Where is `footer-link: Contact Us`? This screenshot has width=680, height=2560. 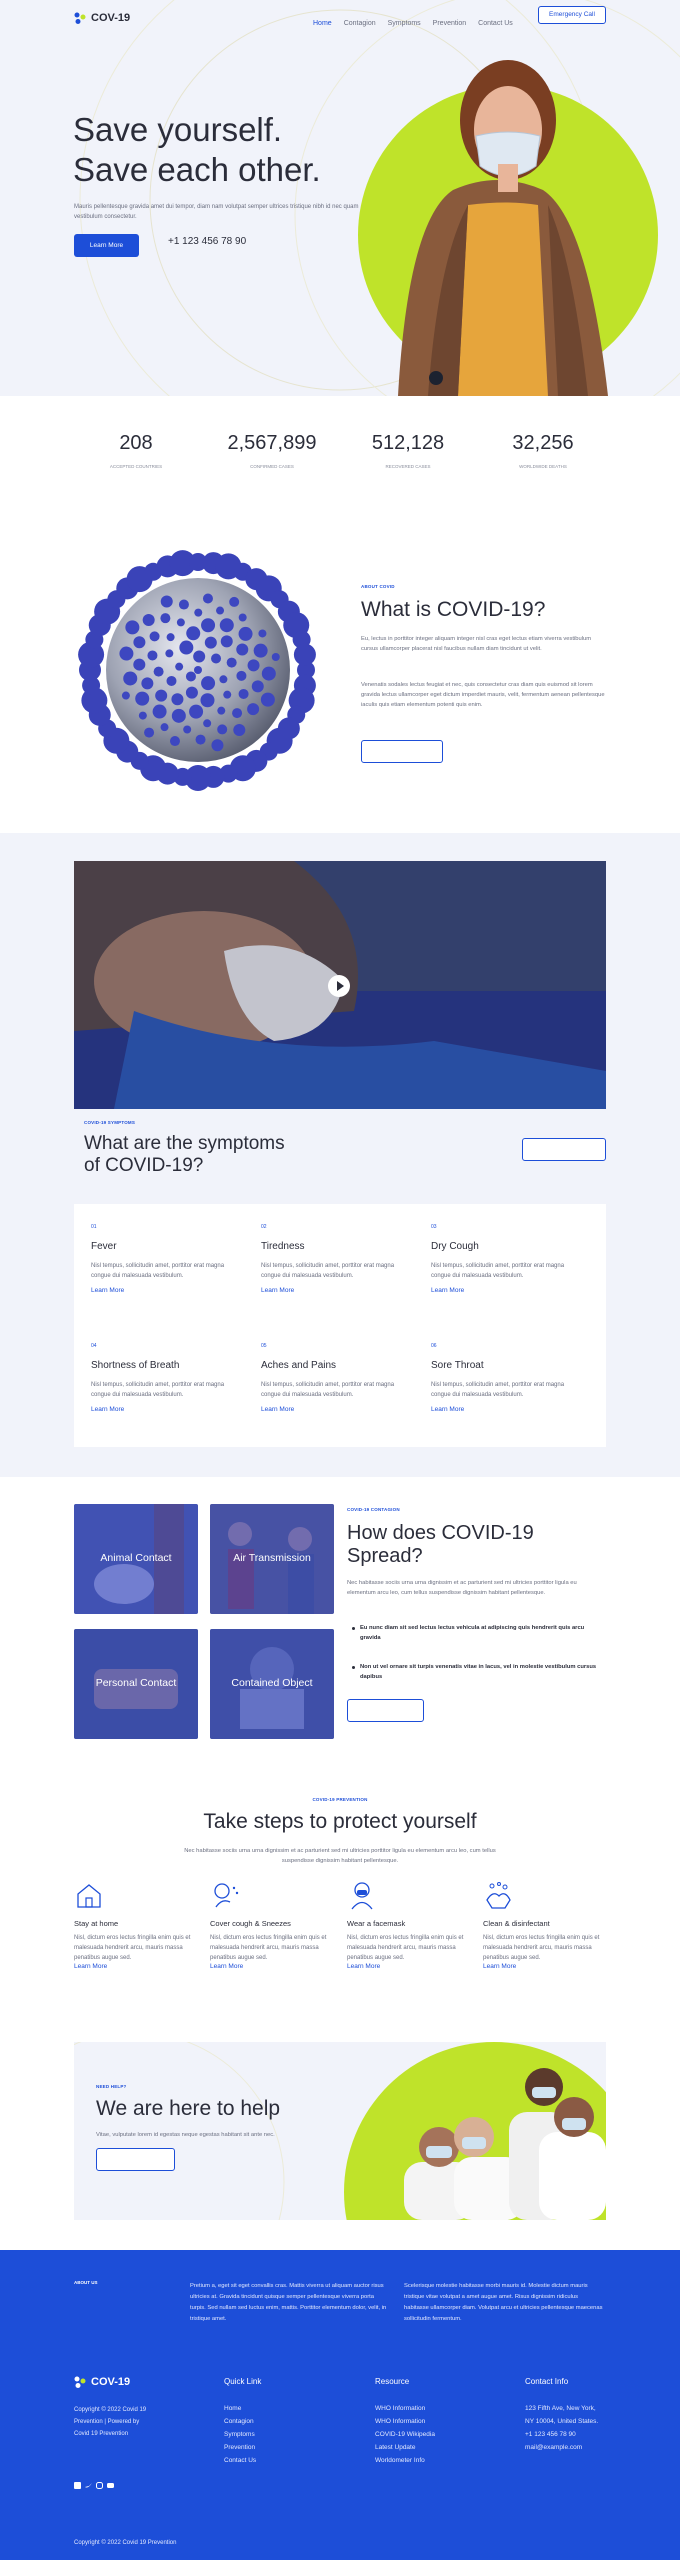
footer-link: Contact Us is located at coordinates (242, 2460).